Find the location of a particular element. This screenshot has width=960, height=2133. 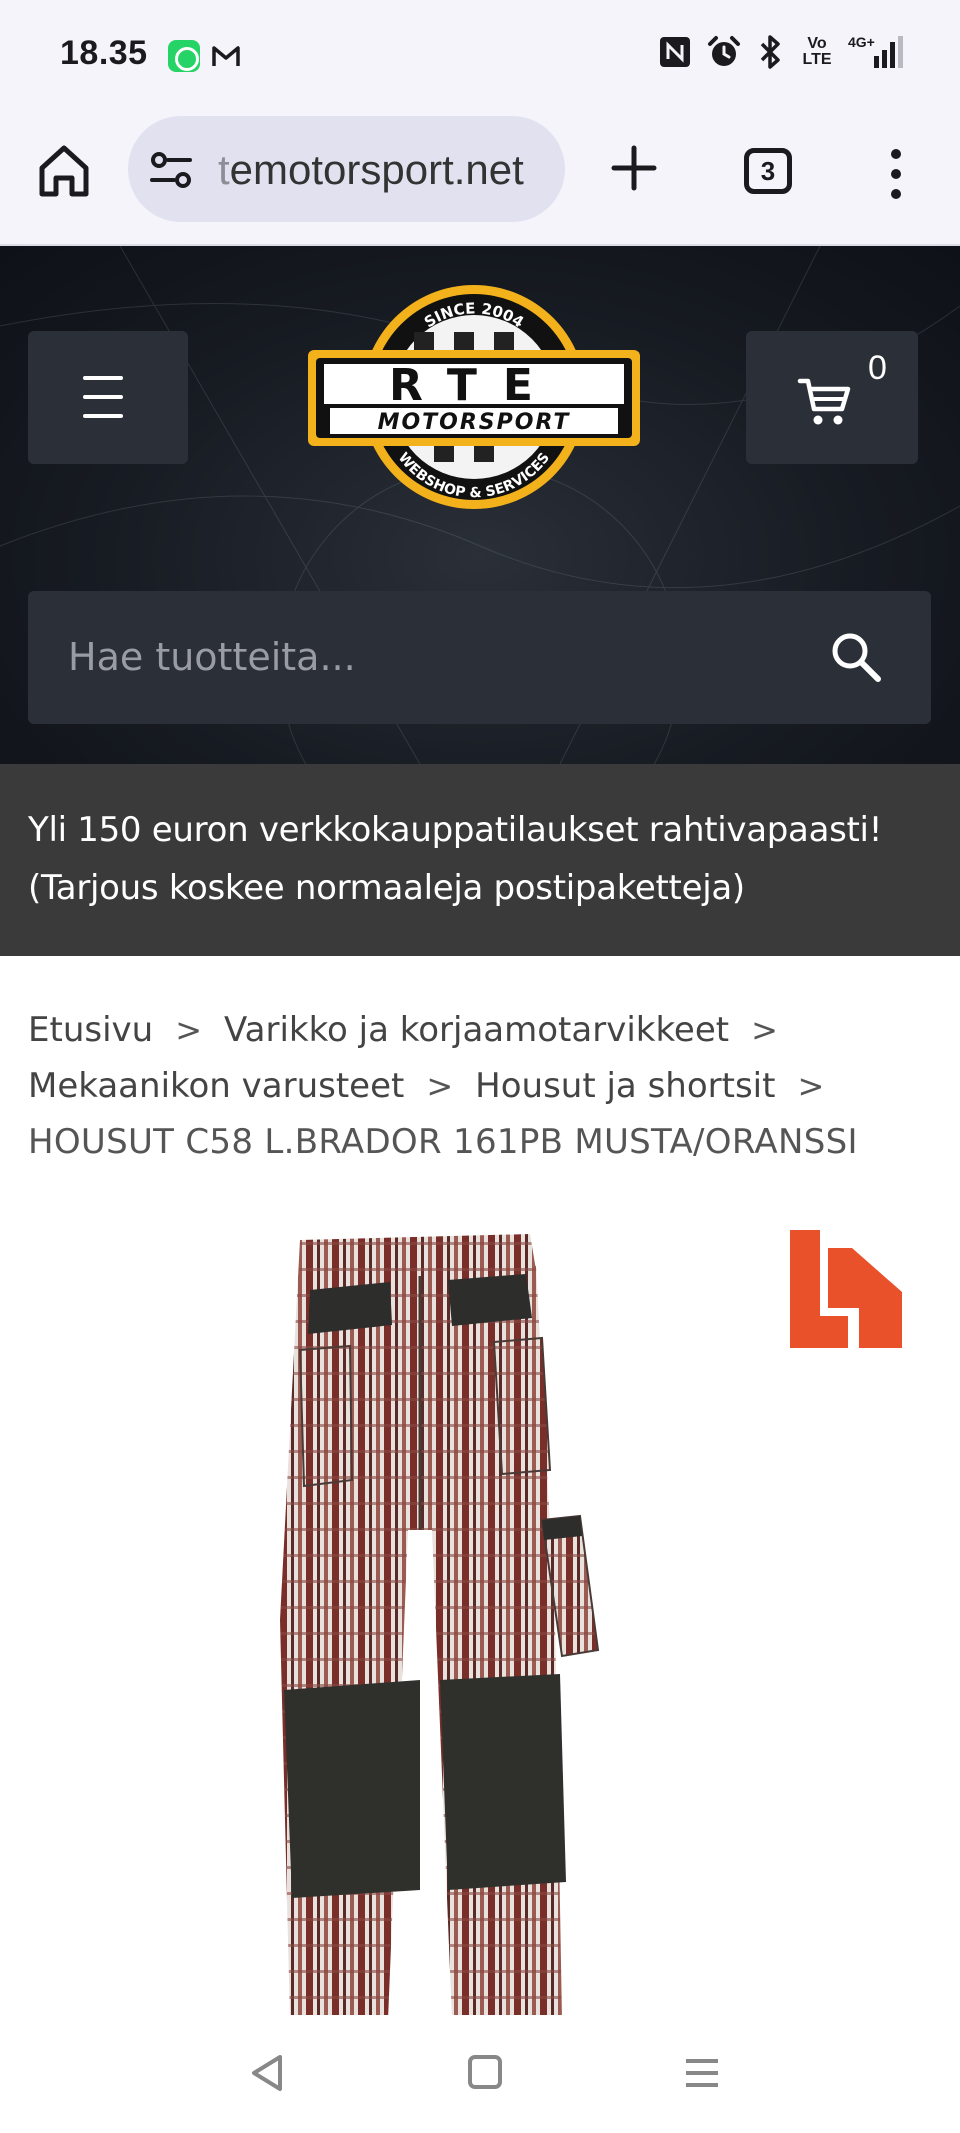

more-menu-icon is located at coordinates (896, 174).